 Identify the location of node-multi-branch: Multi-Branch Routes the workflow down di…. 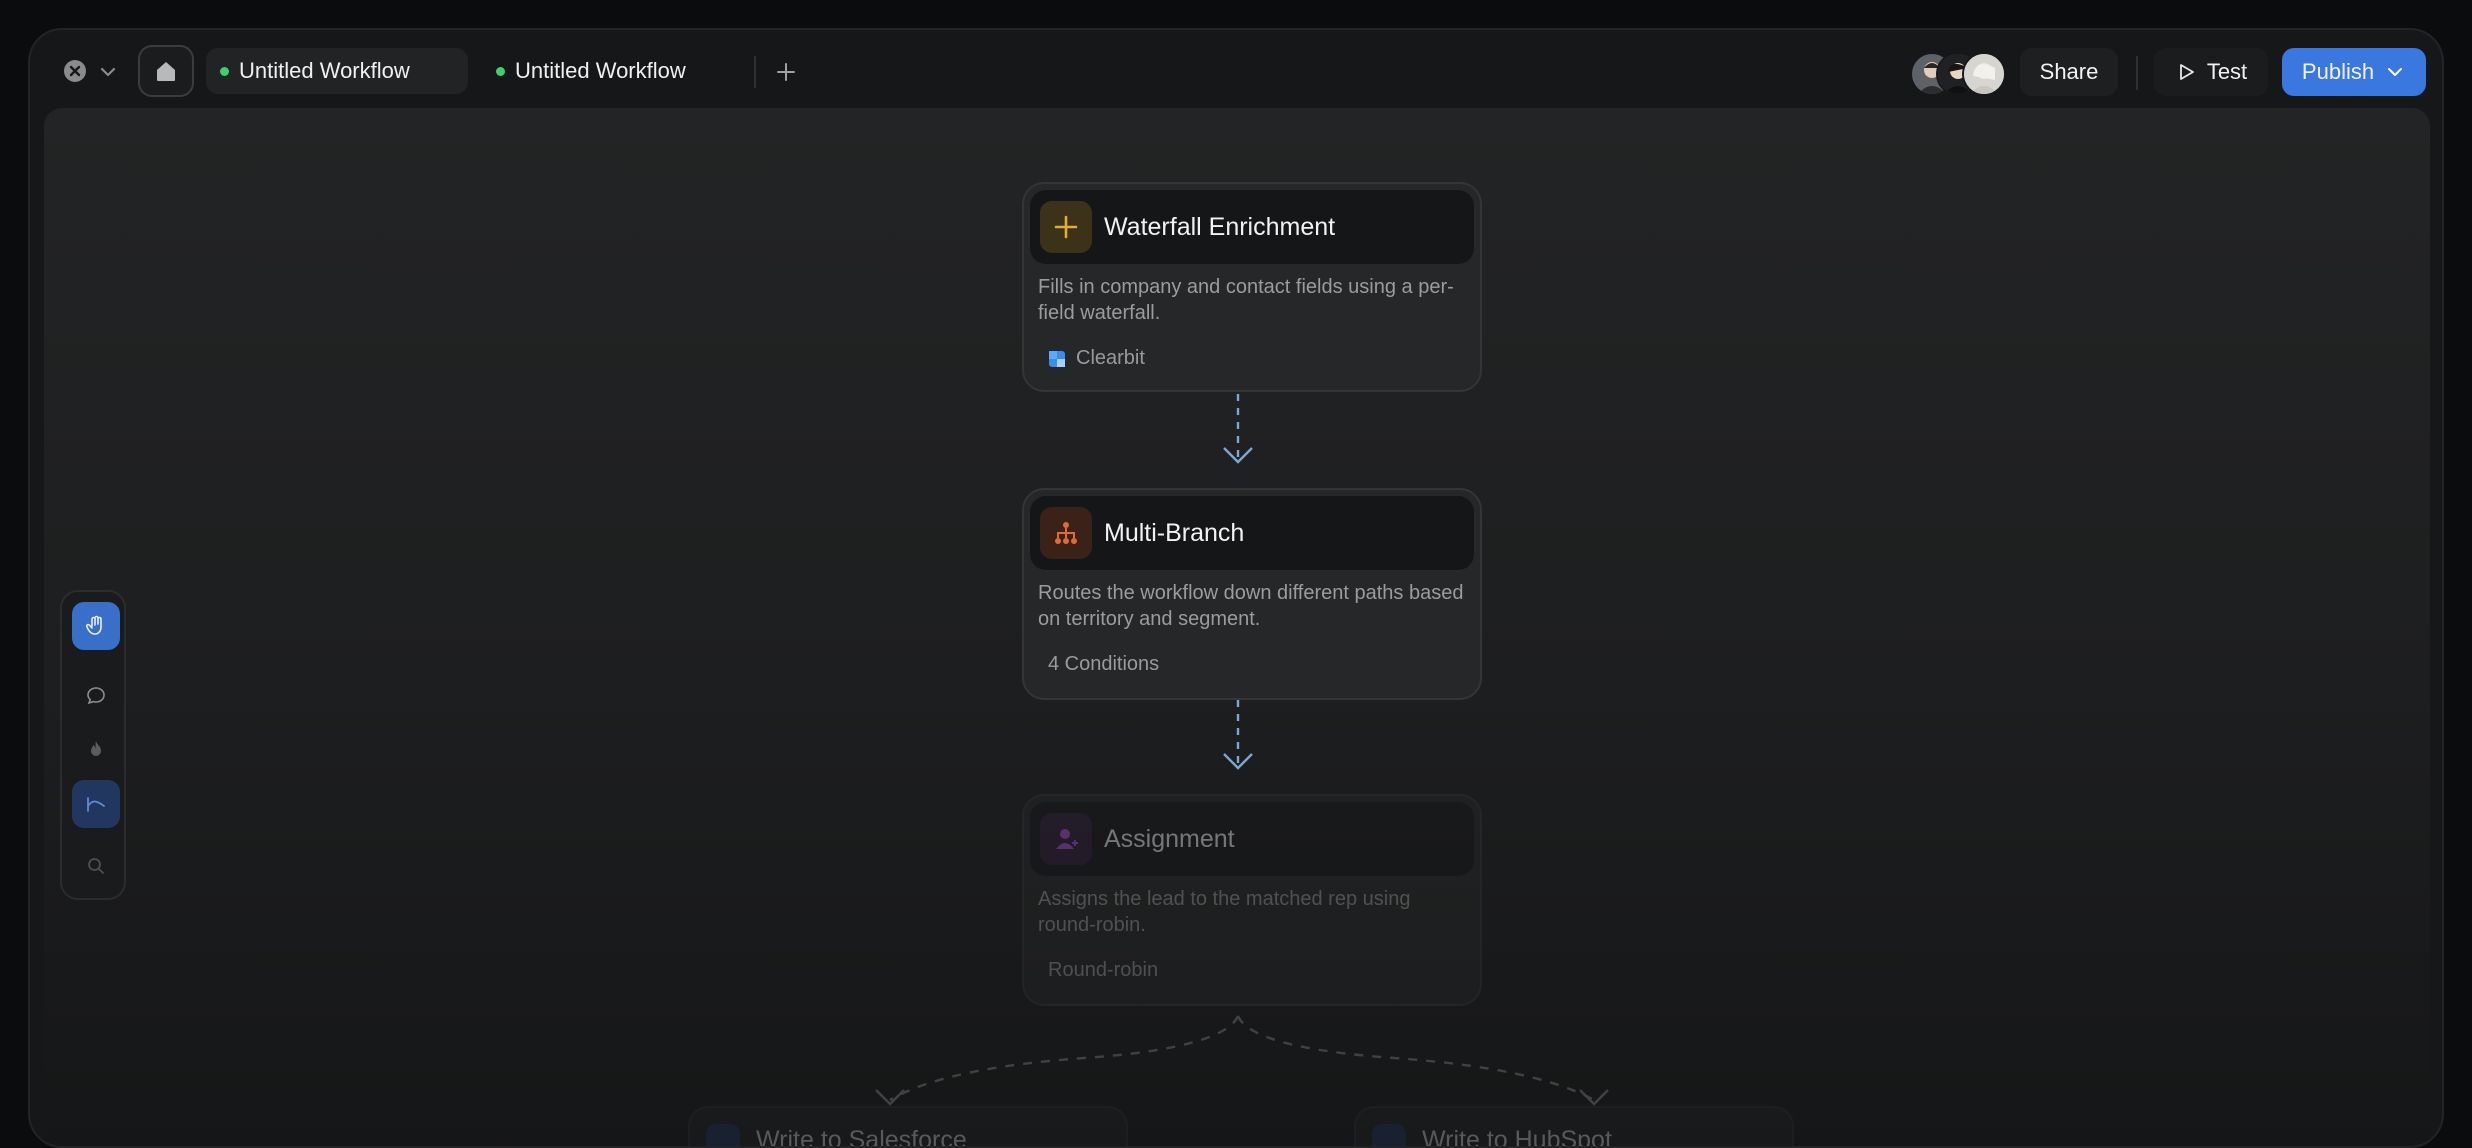
(1252, 594).